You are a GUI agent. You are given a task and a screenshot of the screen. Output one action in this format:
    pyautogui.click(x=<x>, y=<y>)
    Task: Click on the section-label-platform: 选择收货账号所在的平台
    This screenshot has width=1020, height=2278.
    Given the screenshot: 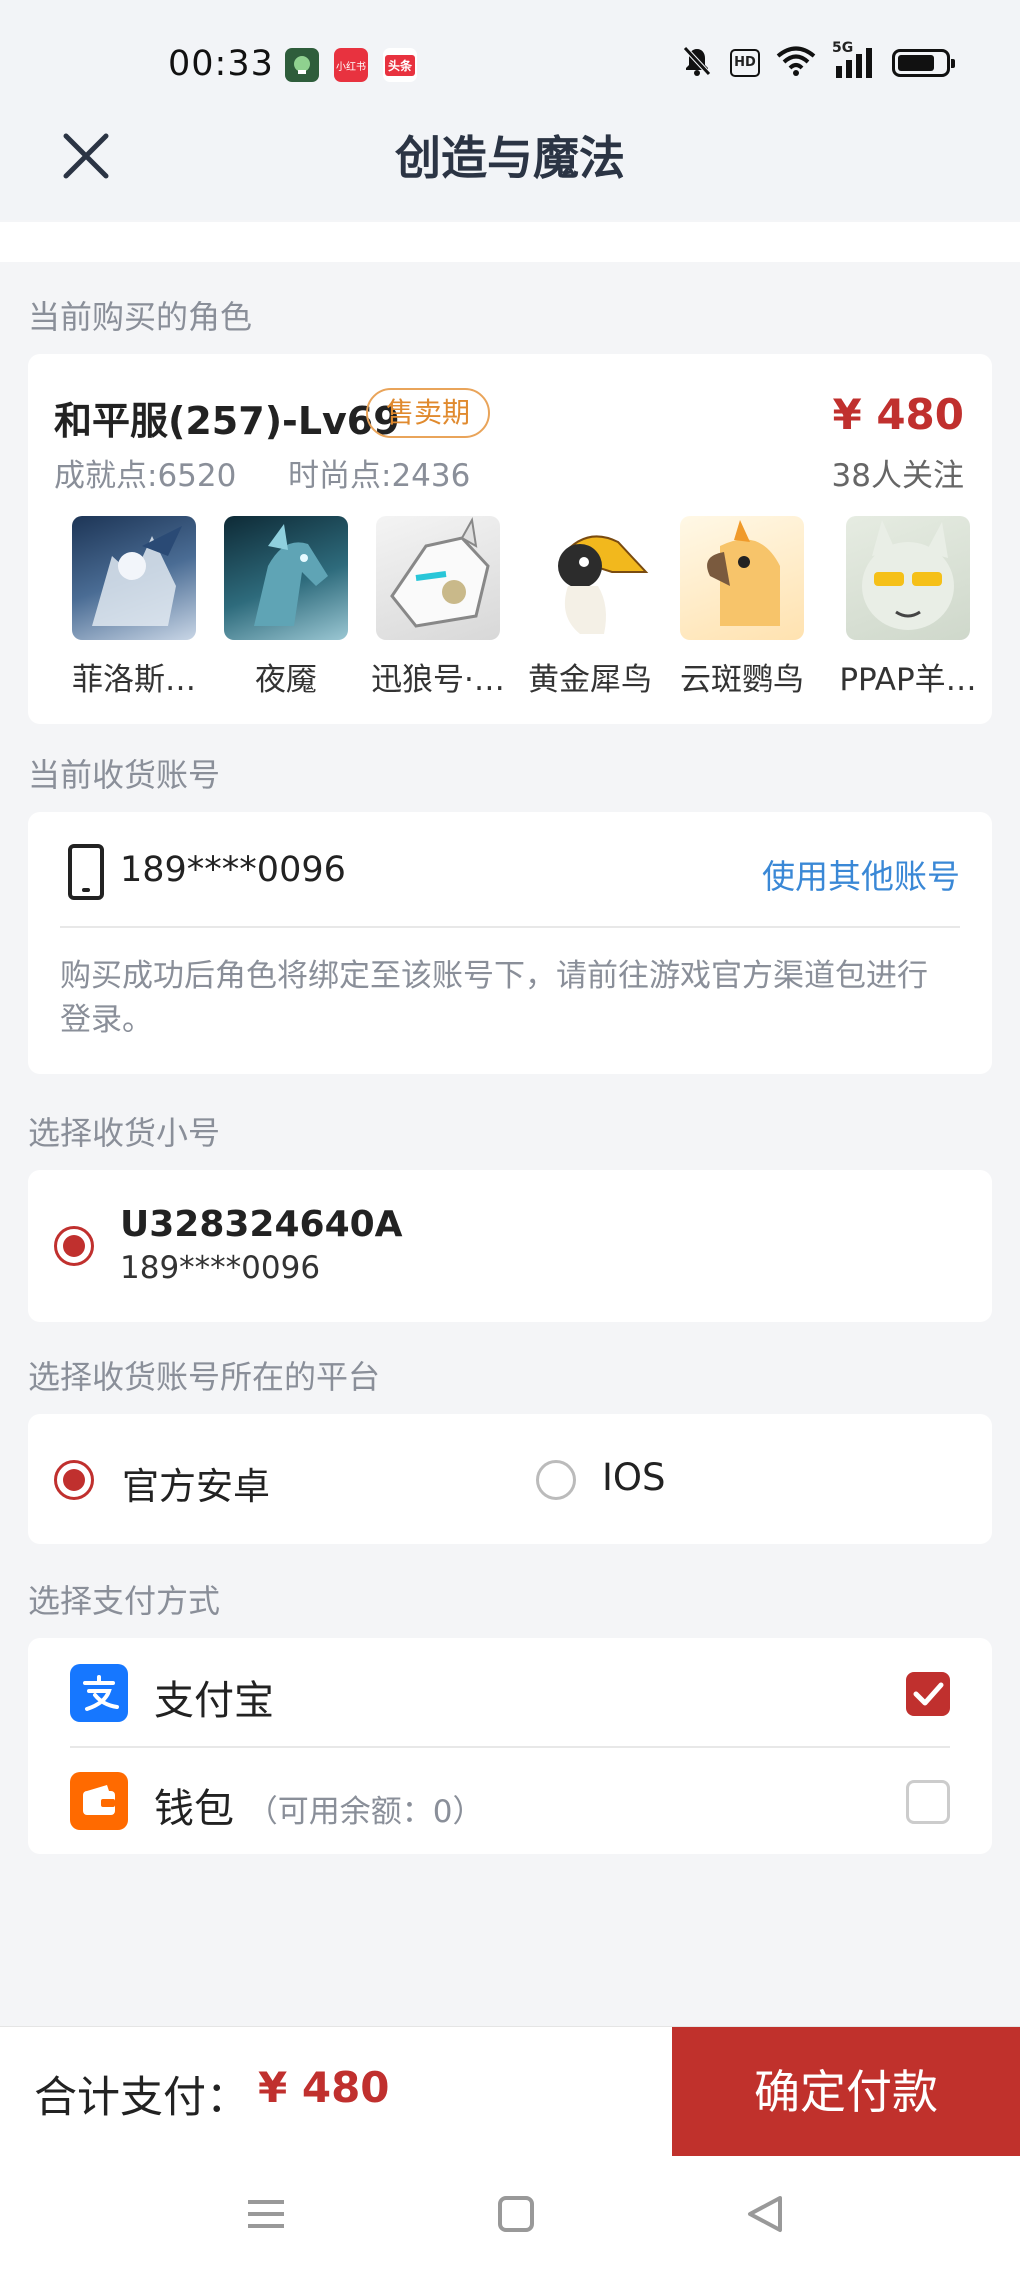 What is the action you would take?
    pyautogui.click(x=204, y=1377)
    